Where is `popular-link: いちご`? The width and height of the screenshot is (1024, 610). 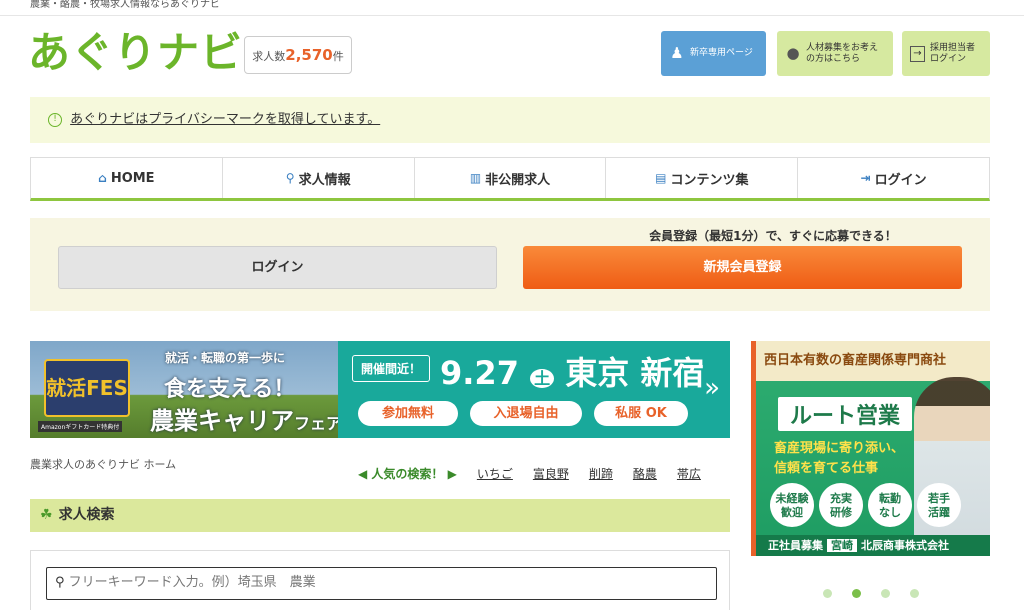 popular-link: いちご is located at coordinates (495, 473).